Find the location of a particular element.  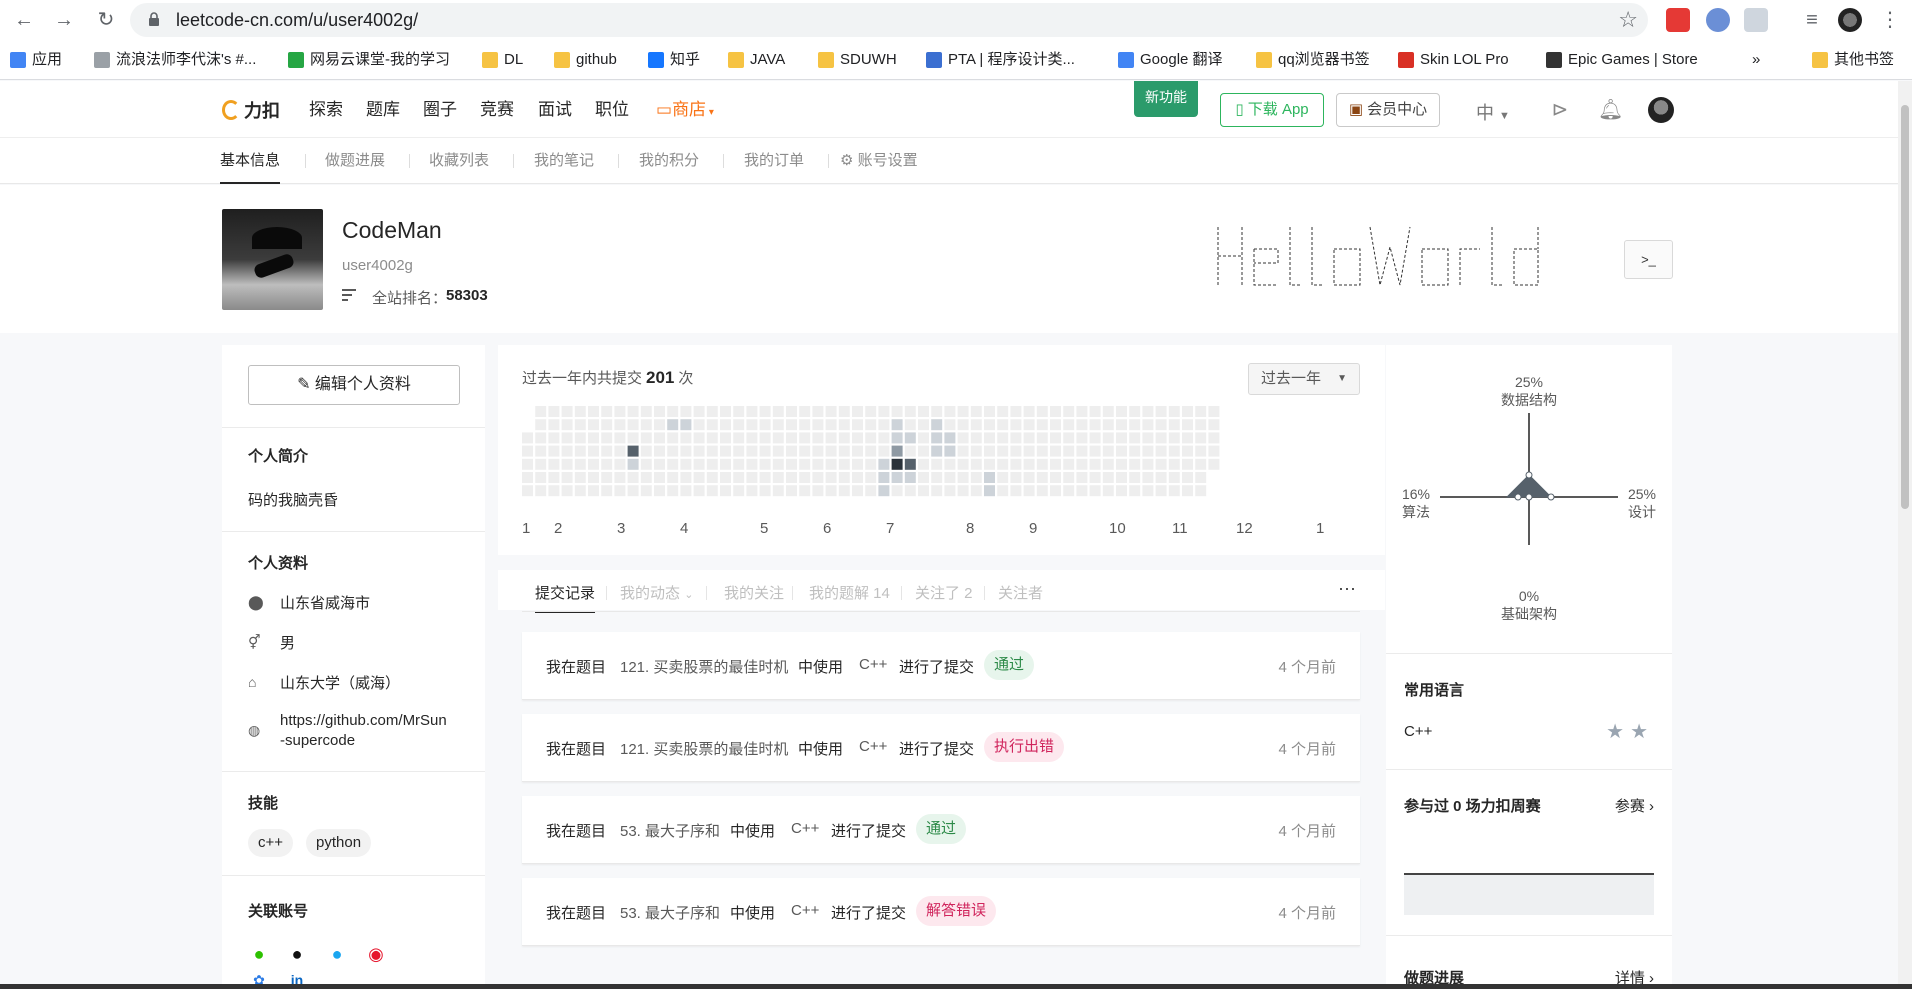

subnav-favorites: 收藏列表 is located at coordinates (459, 161).